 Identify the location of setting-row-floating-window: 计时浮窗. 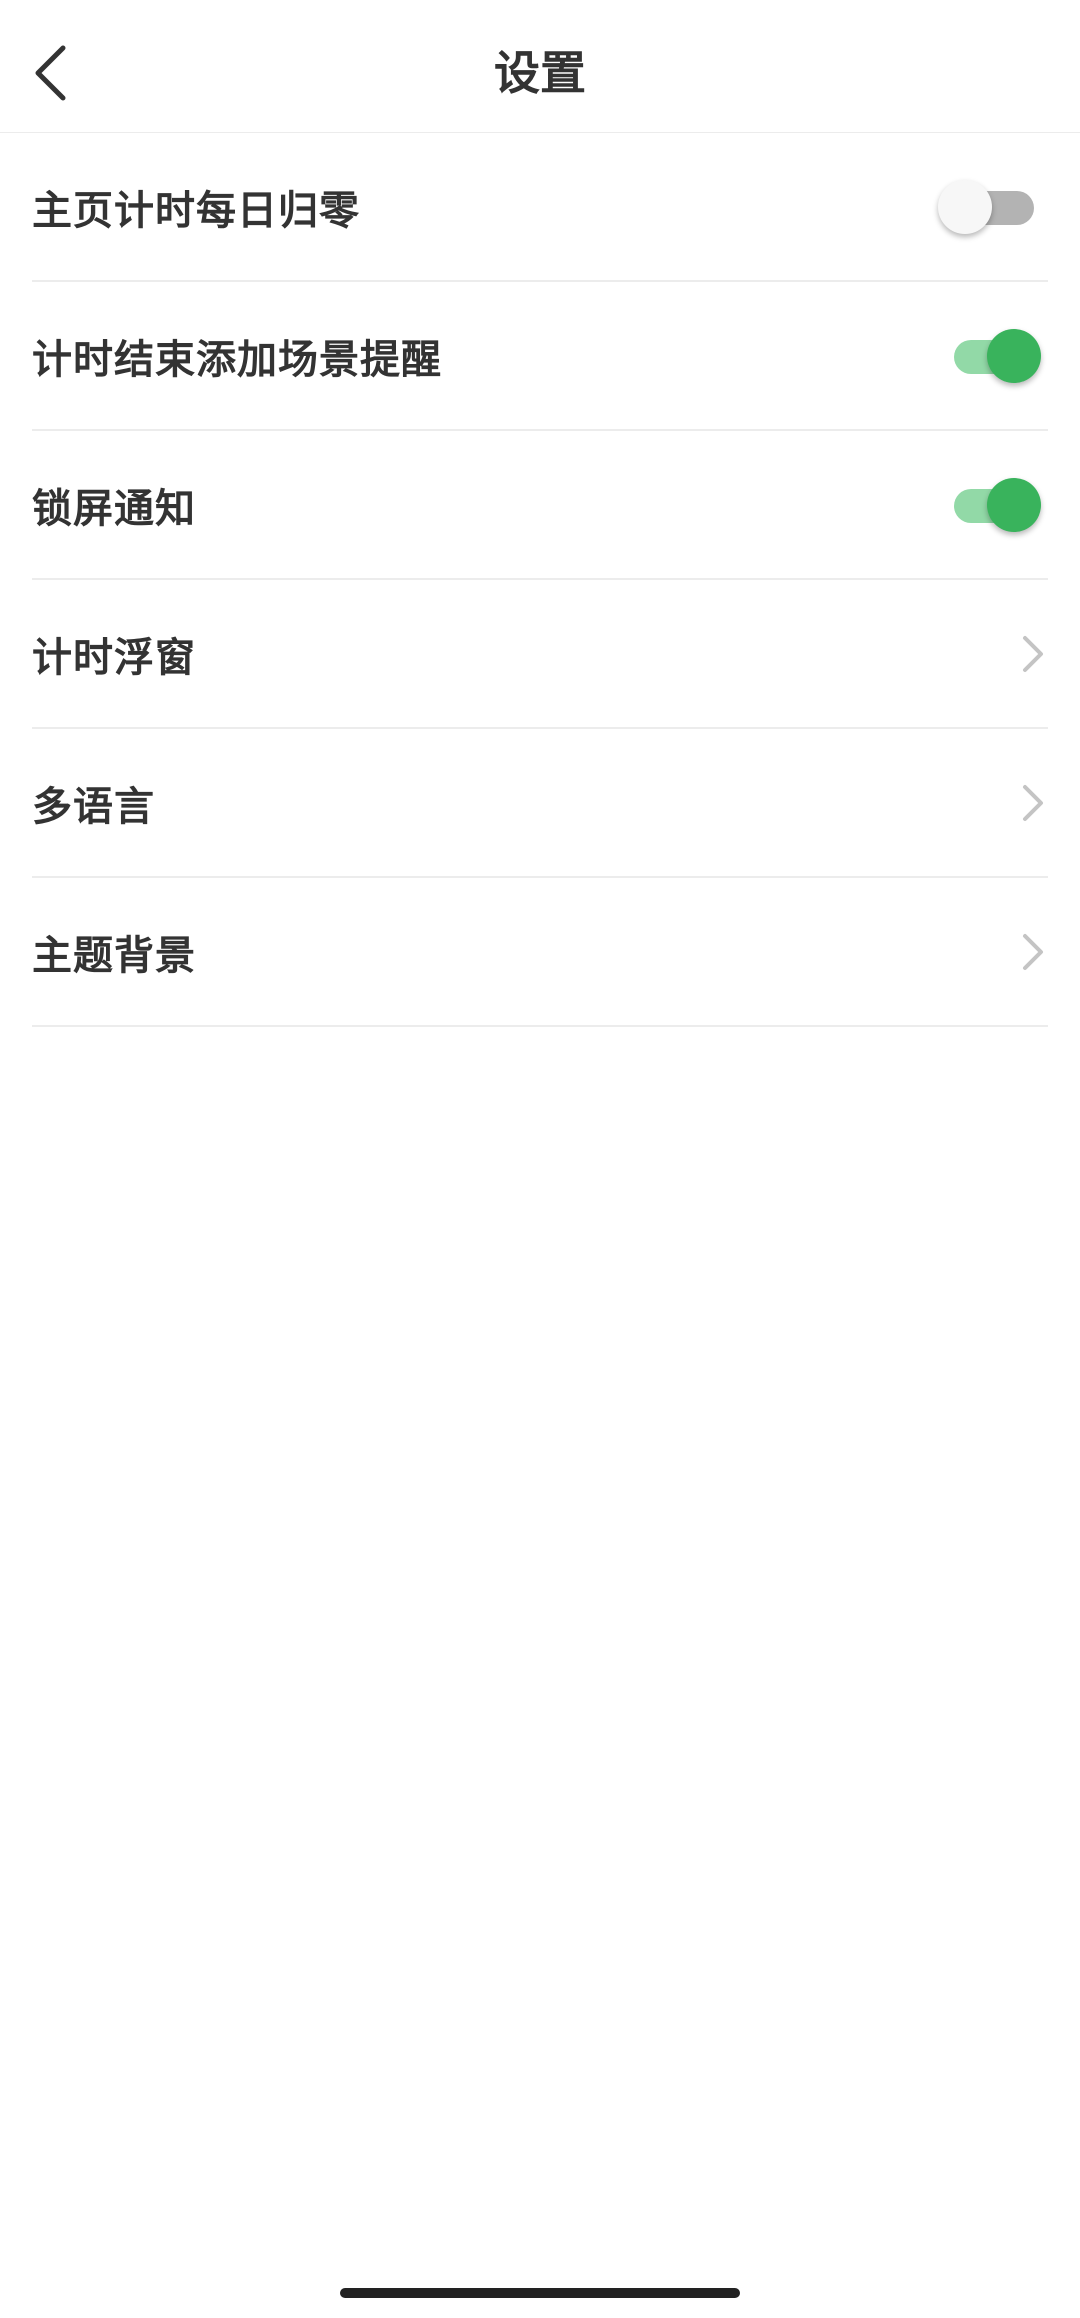
(540, 654).